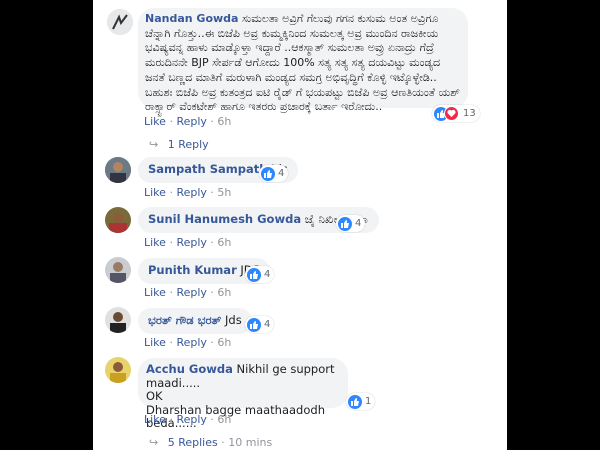  Describe the element at coordinates (184, 320) in the screenshot. I see `commenter-name: ಭರತ್ ಗೌಡ ಭರತ್` at that location.